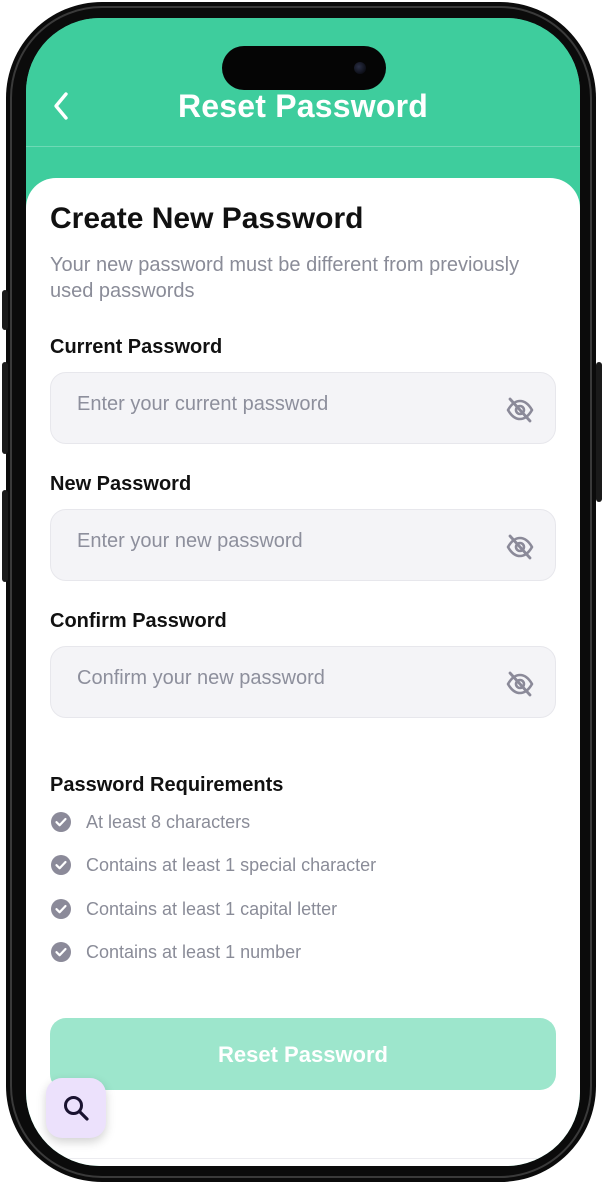 This screenshot has width=604, height=1184. Describe the element at coordinates (303, 1054) in the screenshot. I see `reset-password-button: Reset Password` at that location.